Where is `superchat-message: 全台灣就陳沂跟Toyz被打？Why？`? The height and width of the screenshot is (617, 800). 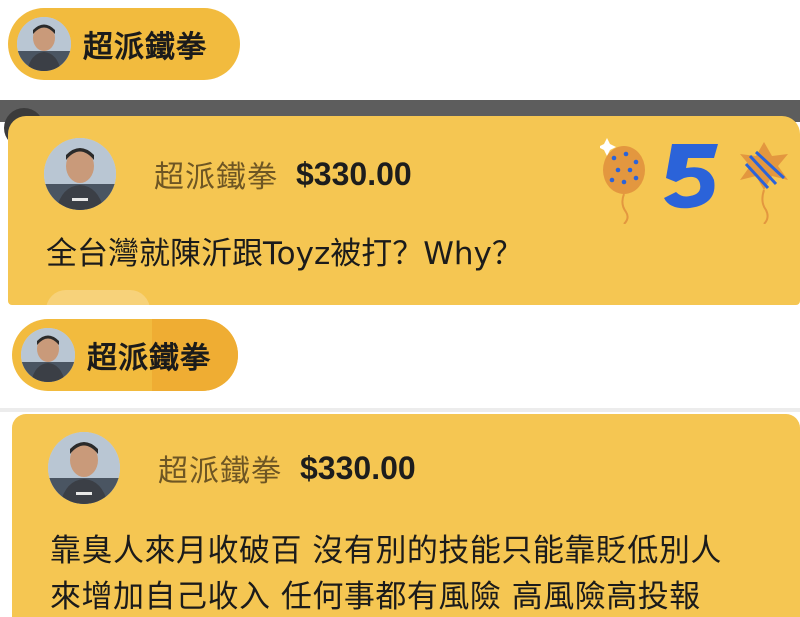 superchat-message: 全台灣就陳沂跟Toyz被打？Why？ is located at coordinates (284, 254).